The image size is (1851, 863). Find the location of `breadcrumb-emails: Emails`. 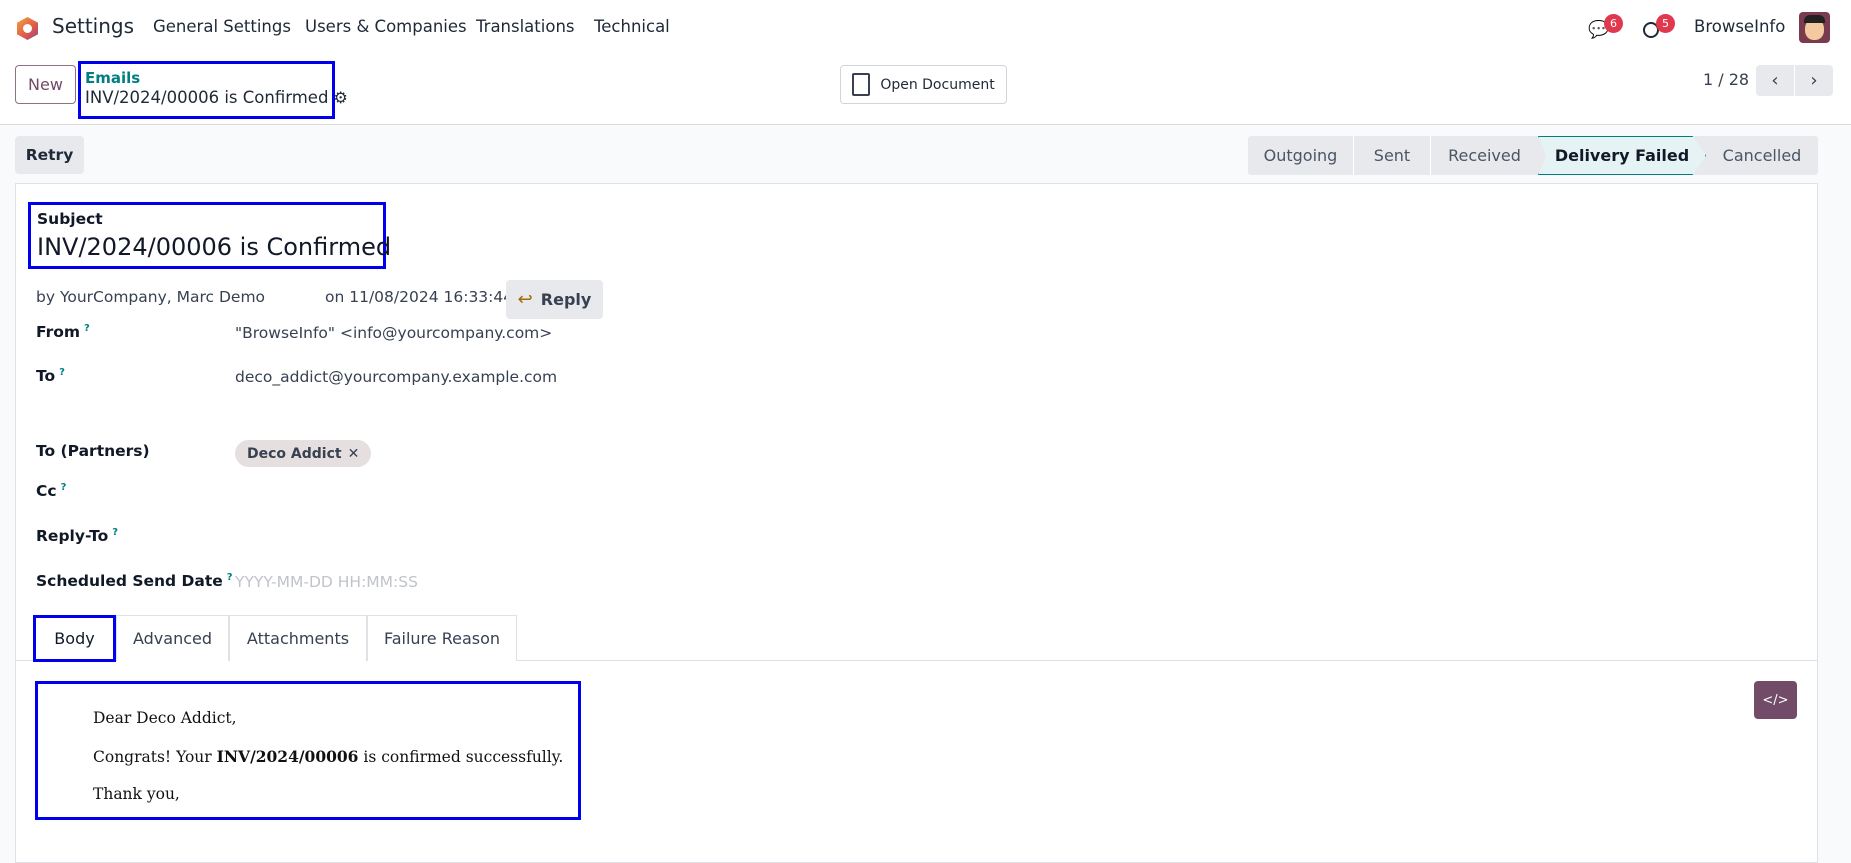

breadcrumb-emails: Emails is located at coordinates (112, 78).